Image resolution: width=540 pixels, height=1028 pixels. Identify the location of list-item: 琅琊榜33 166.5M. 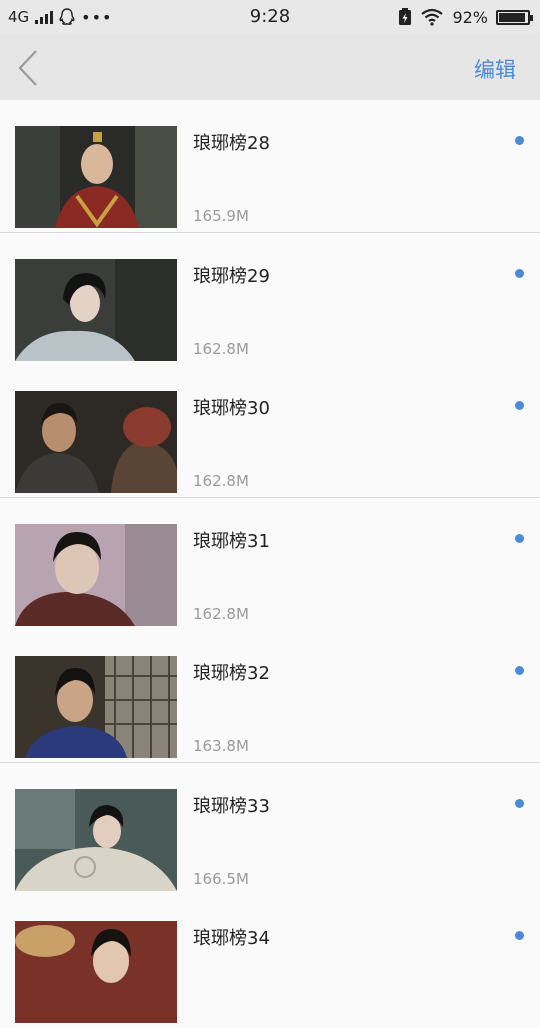
(270, 829).